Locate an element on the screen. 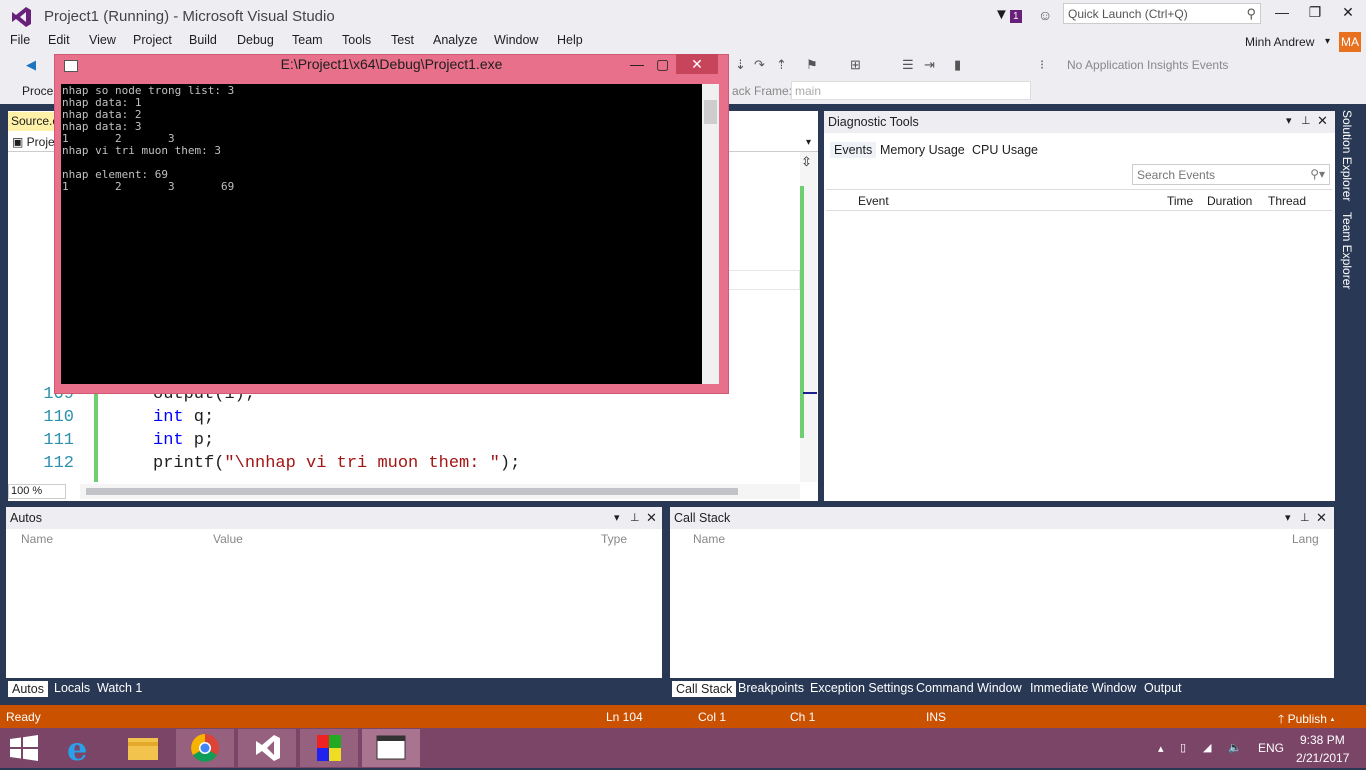 The width and height of the screenshot is (1366, 770). chevron-up-icon: ▴ is located at coordinates (1161, 748).